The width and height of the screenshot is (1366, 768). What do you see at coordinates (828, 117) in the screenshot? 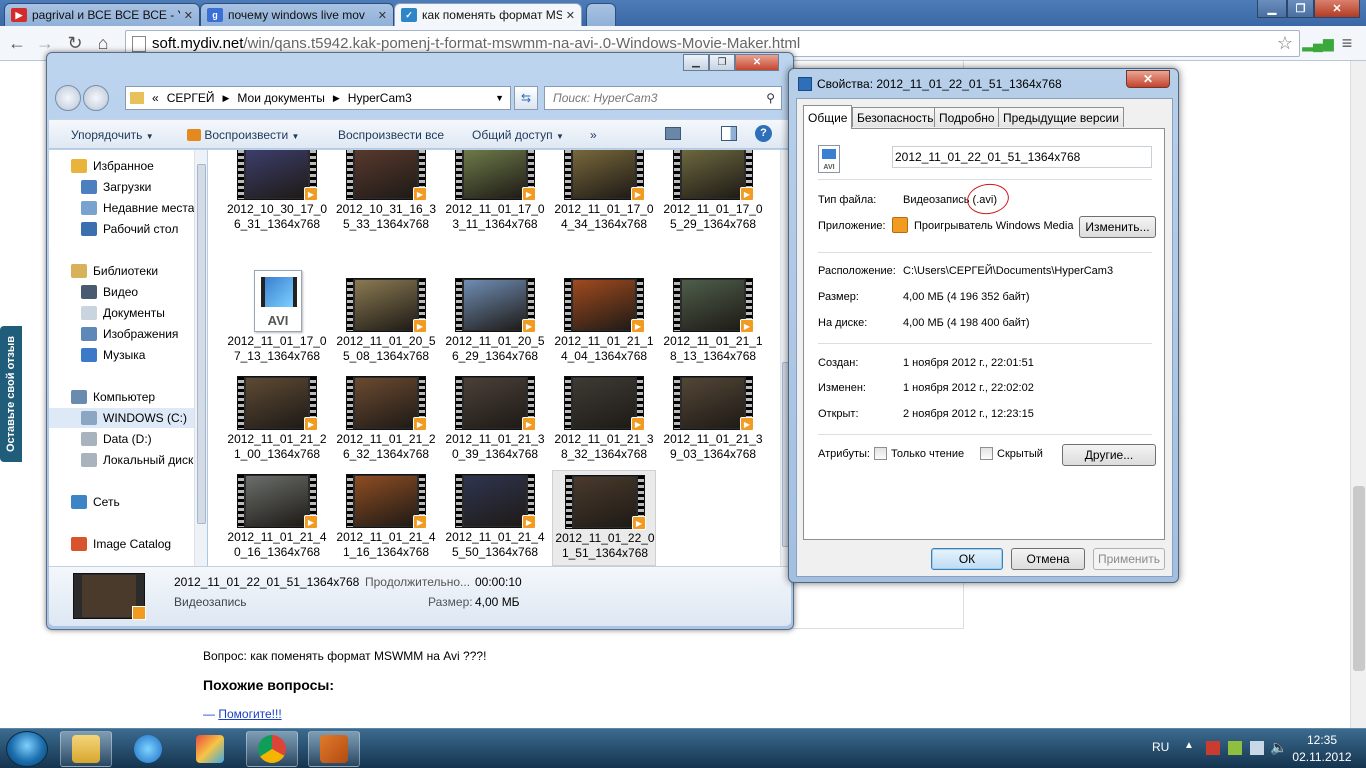
I see `tab-general: Общие` at bounding box center [828, 117].